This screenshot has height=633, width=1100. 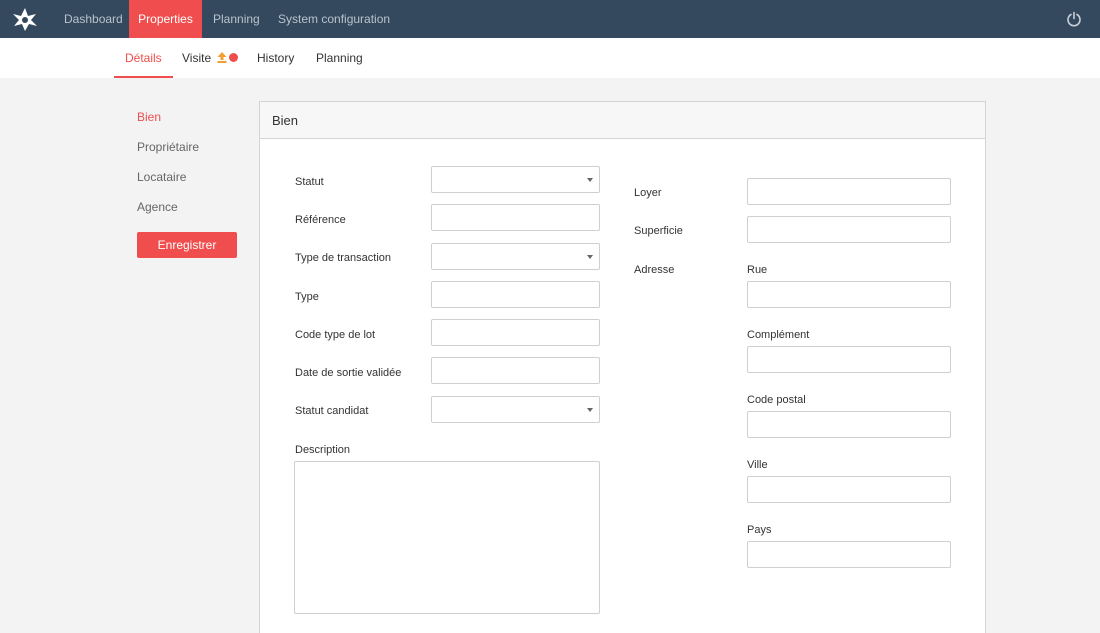 What do you see at coordinates (778, 335) in the screenshot?
I see `label-complement: Complément` at bounding box center [778, 335].